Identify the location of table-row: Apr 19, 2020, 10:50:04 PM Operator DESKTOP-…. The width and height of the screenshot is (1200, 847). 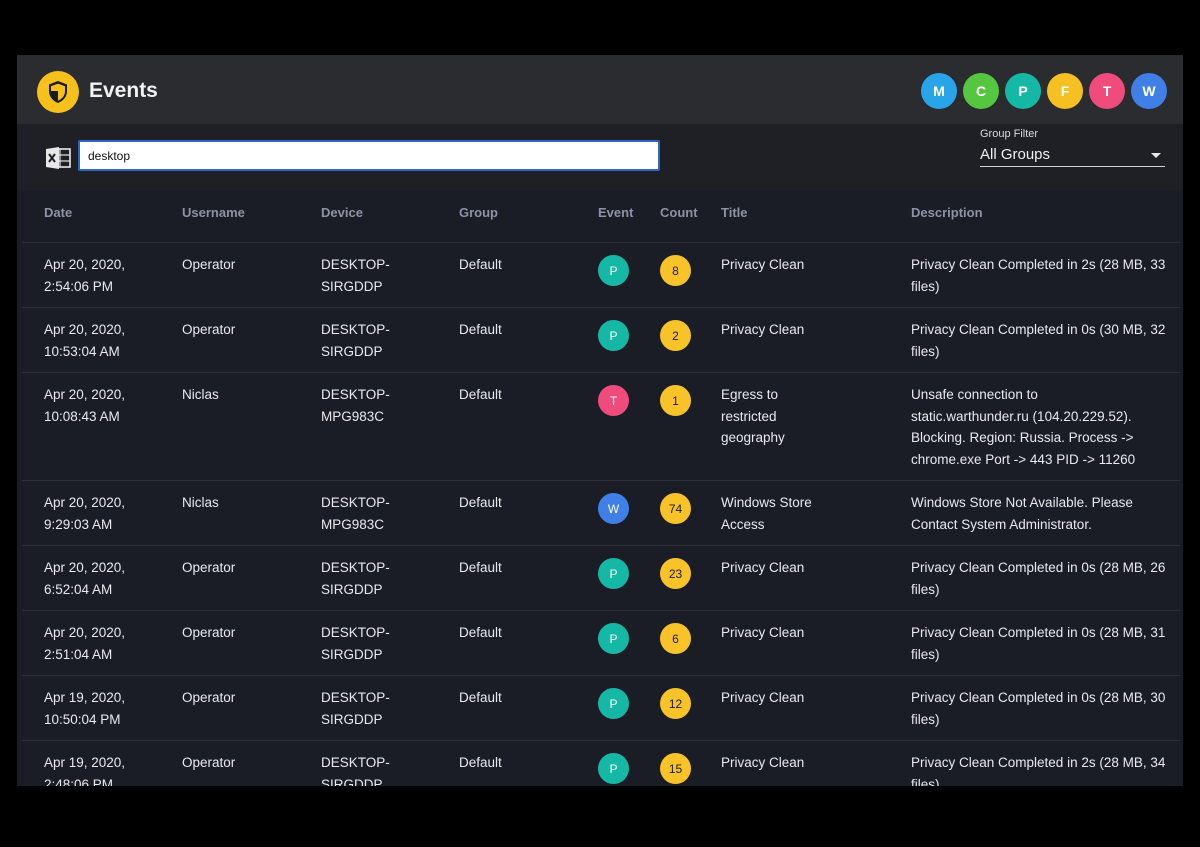
(601, 708).